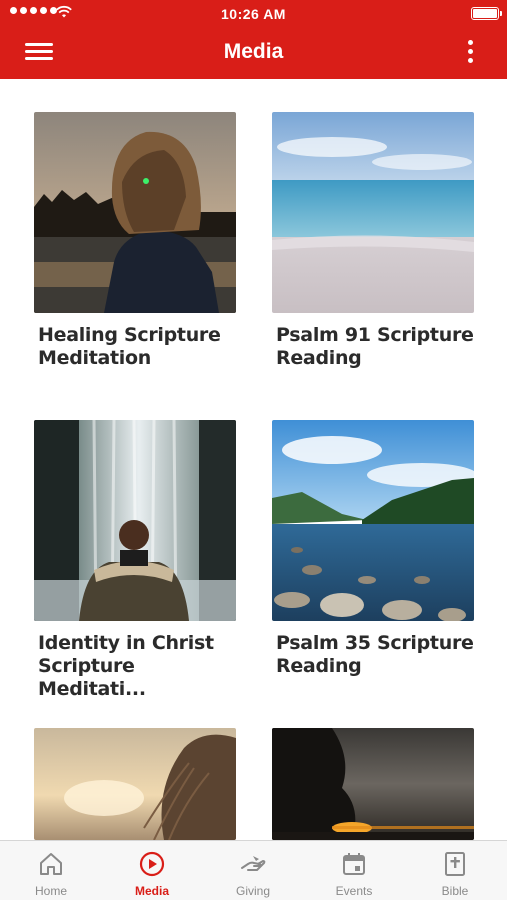 This screenshot has height=900, width=507. I want to click on battery-icon, so click(486, 13).